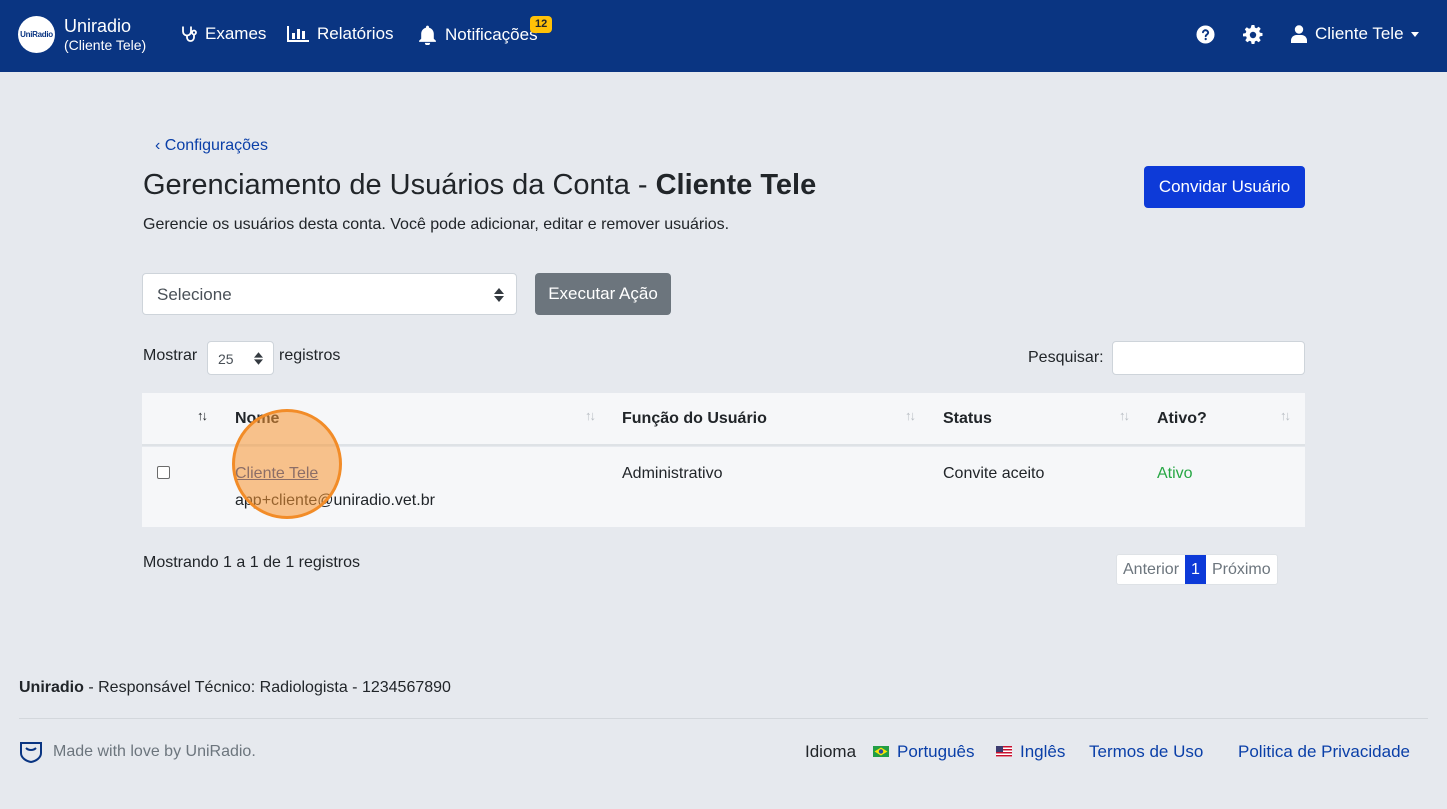 Image resolution: width=1447 pixels, height=809 pixels. Describe the element at coordinates (189, 34) in the screenshot. I see `stethoscope-icon` at that location.